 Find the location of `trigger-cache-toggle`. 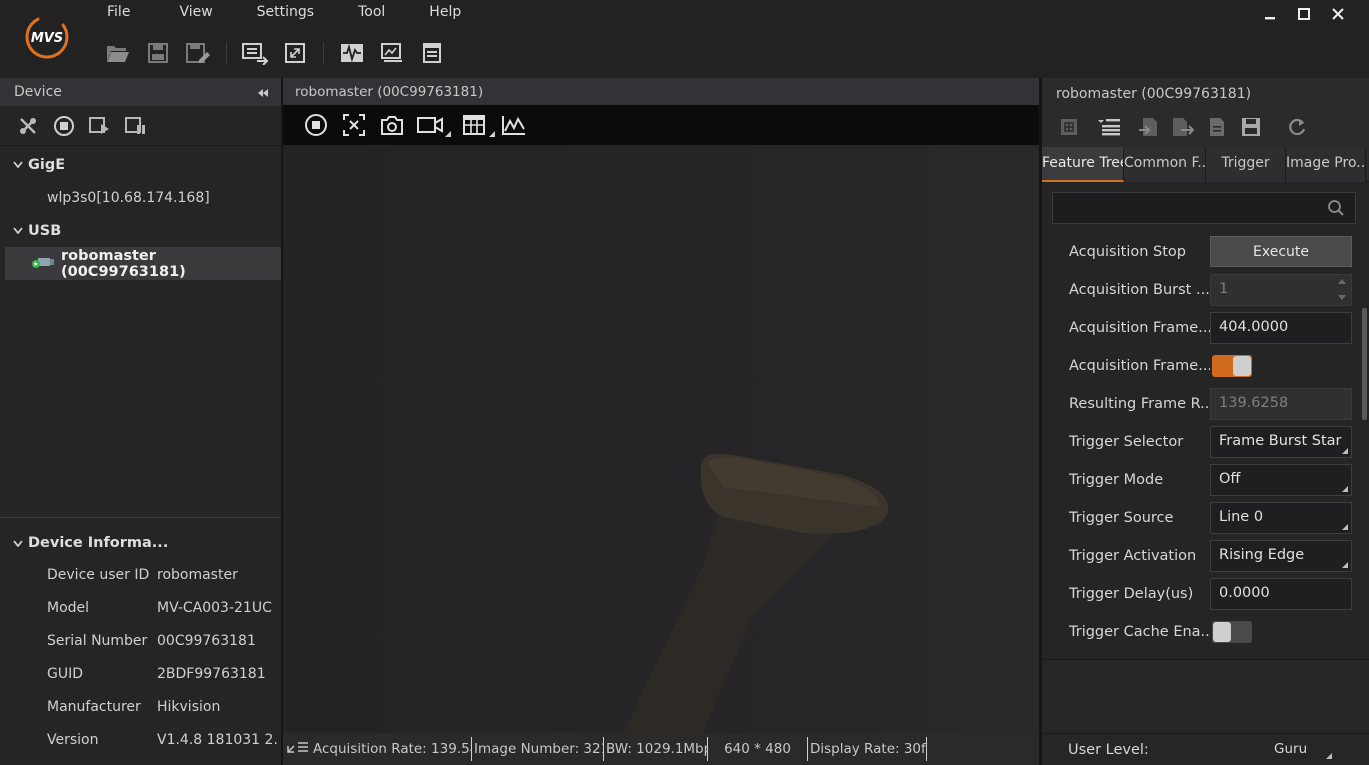

trigger-cache-toggle is located at coordinates (1232, 632).